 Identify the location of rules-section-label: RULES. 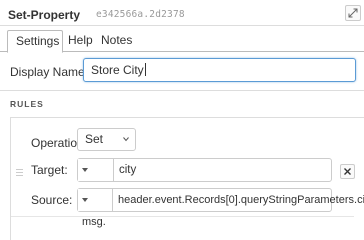
(27, 104).